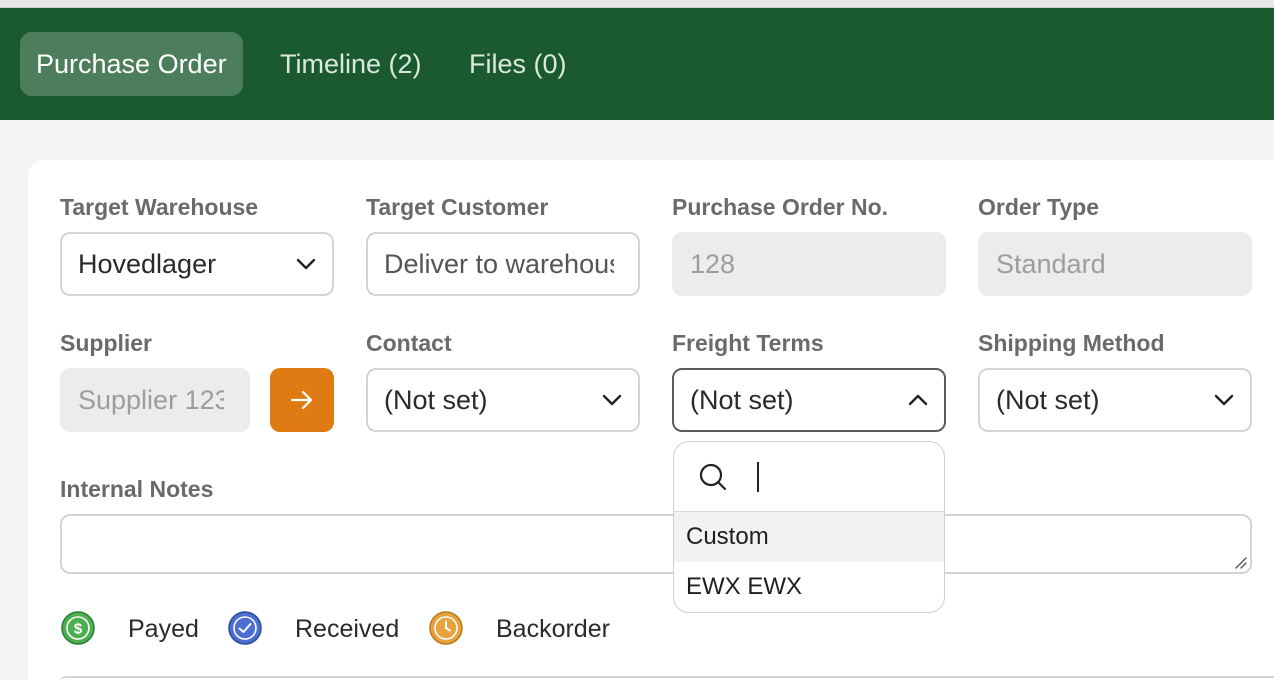 This screenshot has width=1274, height=680. I want to click on freight-terms-select: (Not set), so click(809, 400).